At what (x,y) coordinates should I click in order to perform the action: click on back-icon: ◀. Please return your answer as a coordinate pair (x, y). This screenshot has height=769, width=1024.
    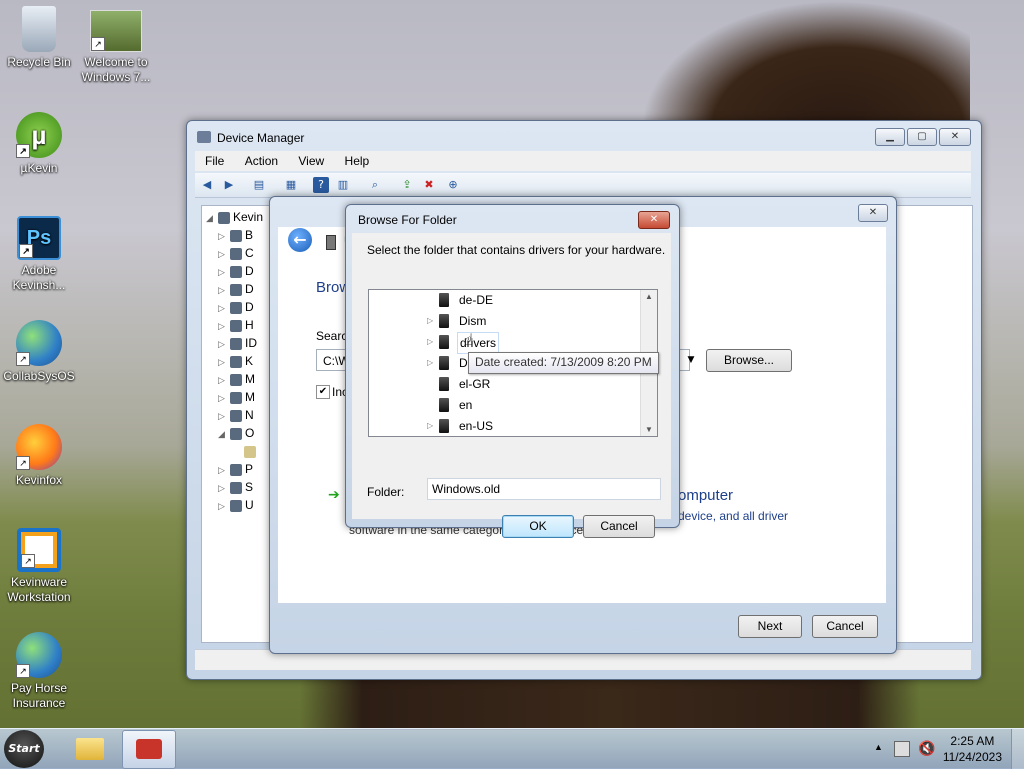
    Looking at the image, I should click on (207, 185).